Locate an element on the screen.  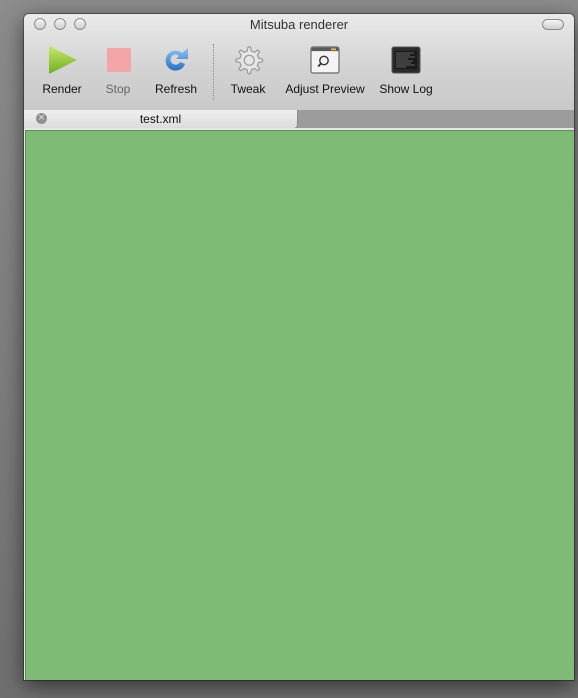
tweak-label: Tweak is located at coordinates (248, 89).